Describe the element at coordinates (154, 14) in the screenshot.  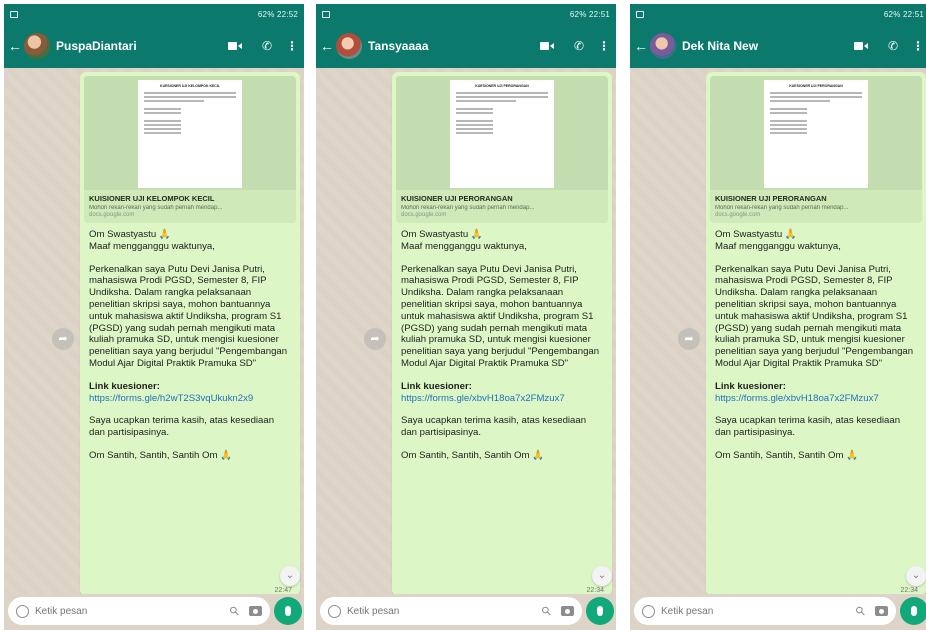
I see `status-bar: 62% 22:52` at that location.